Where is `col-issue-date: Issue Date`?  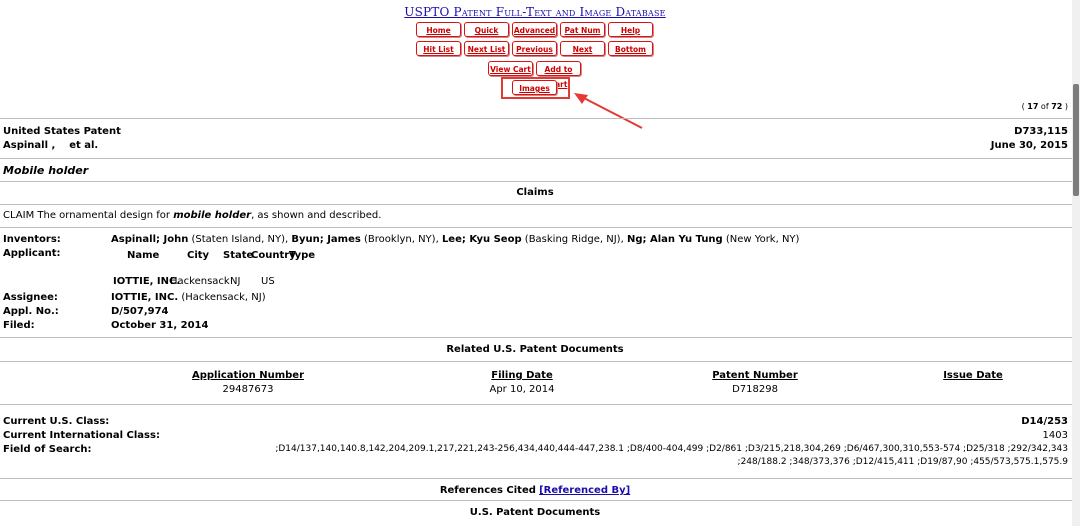 col-issue-date: Issue Date is located at coordinates (973, 375).